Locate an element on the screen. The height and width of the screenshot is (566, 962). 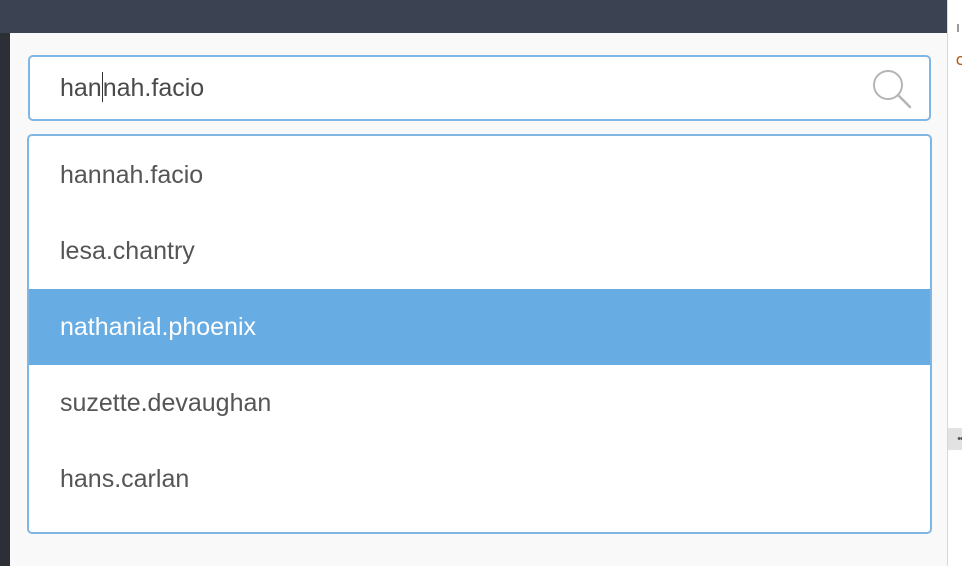
suggestion-option: suzette.devaughan is located at coordinates (479, 403).